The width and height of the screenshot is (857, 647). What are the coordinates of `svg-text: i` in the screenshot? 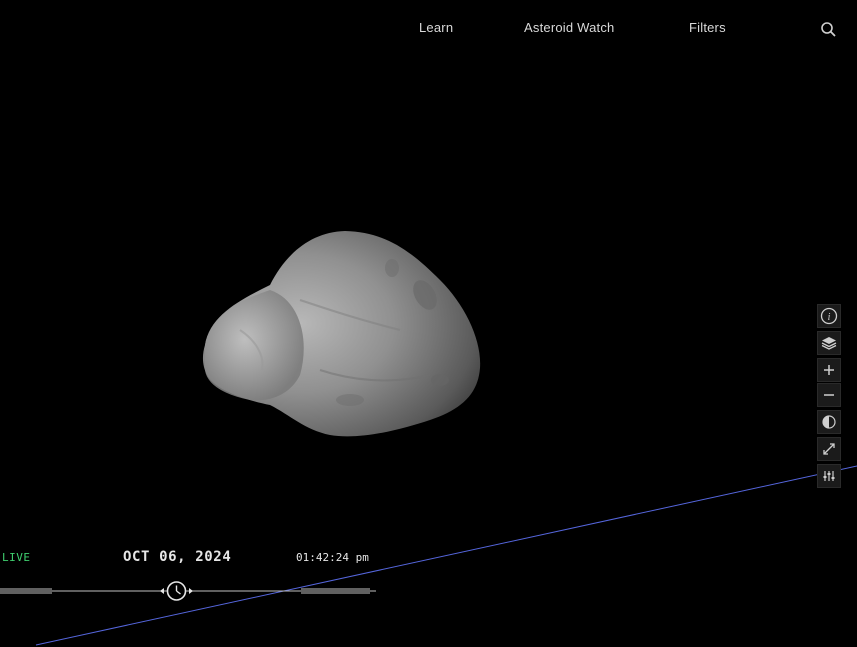 It's located at (829, 317).